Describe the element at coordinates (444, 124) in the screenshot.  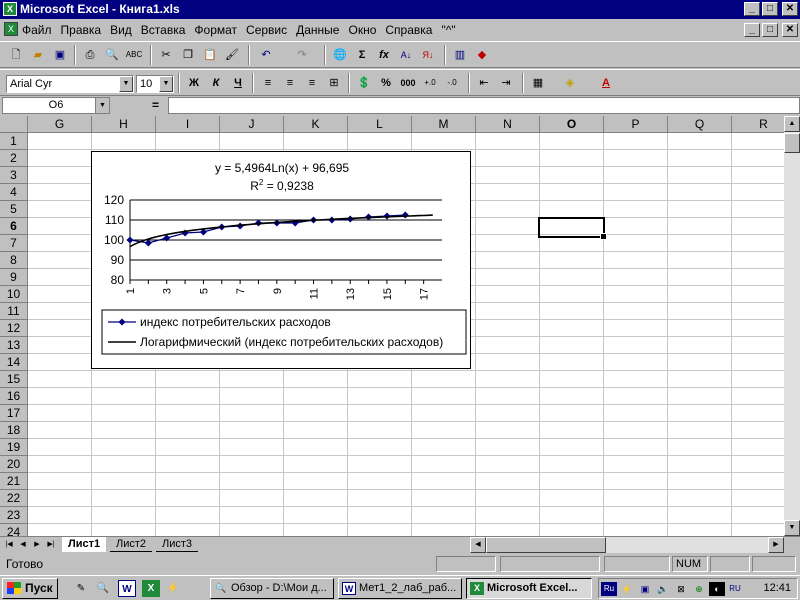
I see `column-header-m: M` at that location.